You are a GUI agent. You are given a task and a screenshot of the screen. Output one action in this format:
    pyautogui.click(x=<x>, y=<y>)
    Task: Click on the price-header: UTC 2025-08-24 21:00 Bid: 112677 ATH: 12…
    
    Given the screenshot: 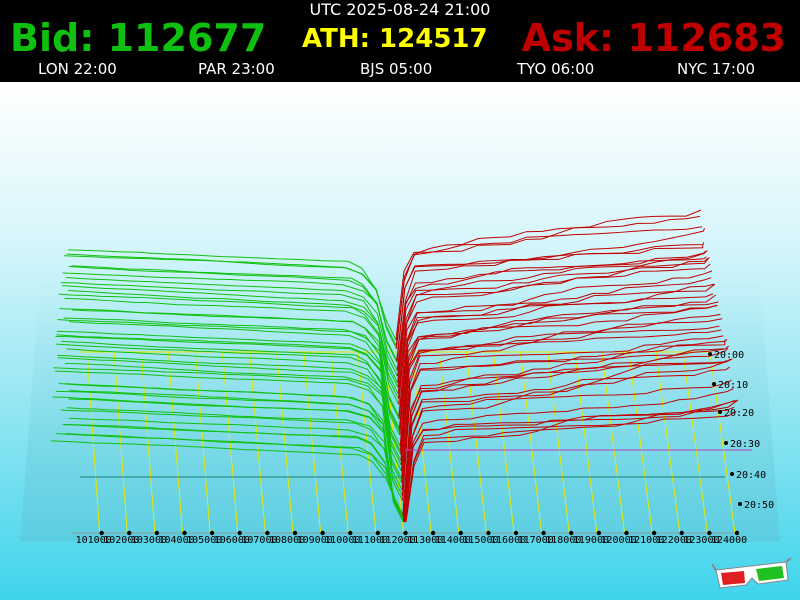 What is the action you would take?
    pyautogui.click(x=400, y=41)
    